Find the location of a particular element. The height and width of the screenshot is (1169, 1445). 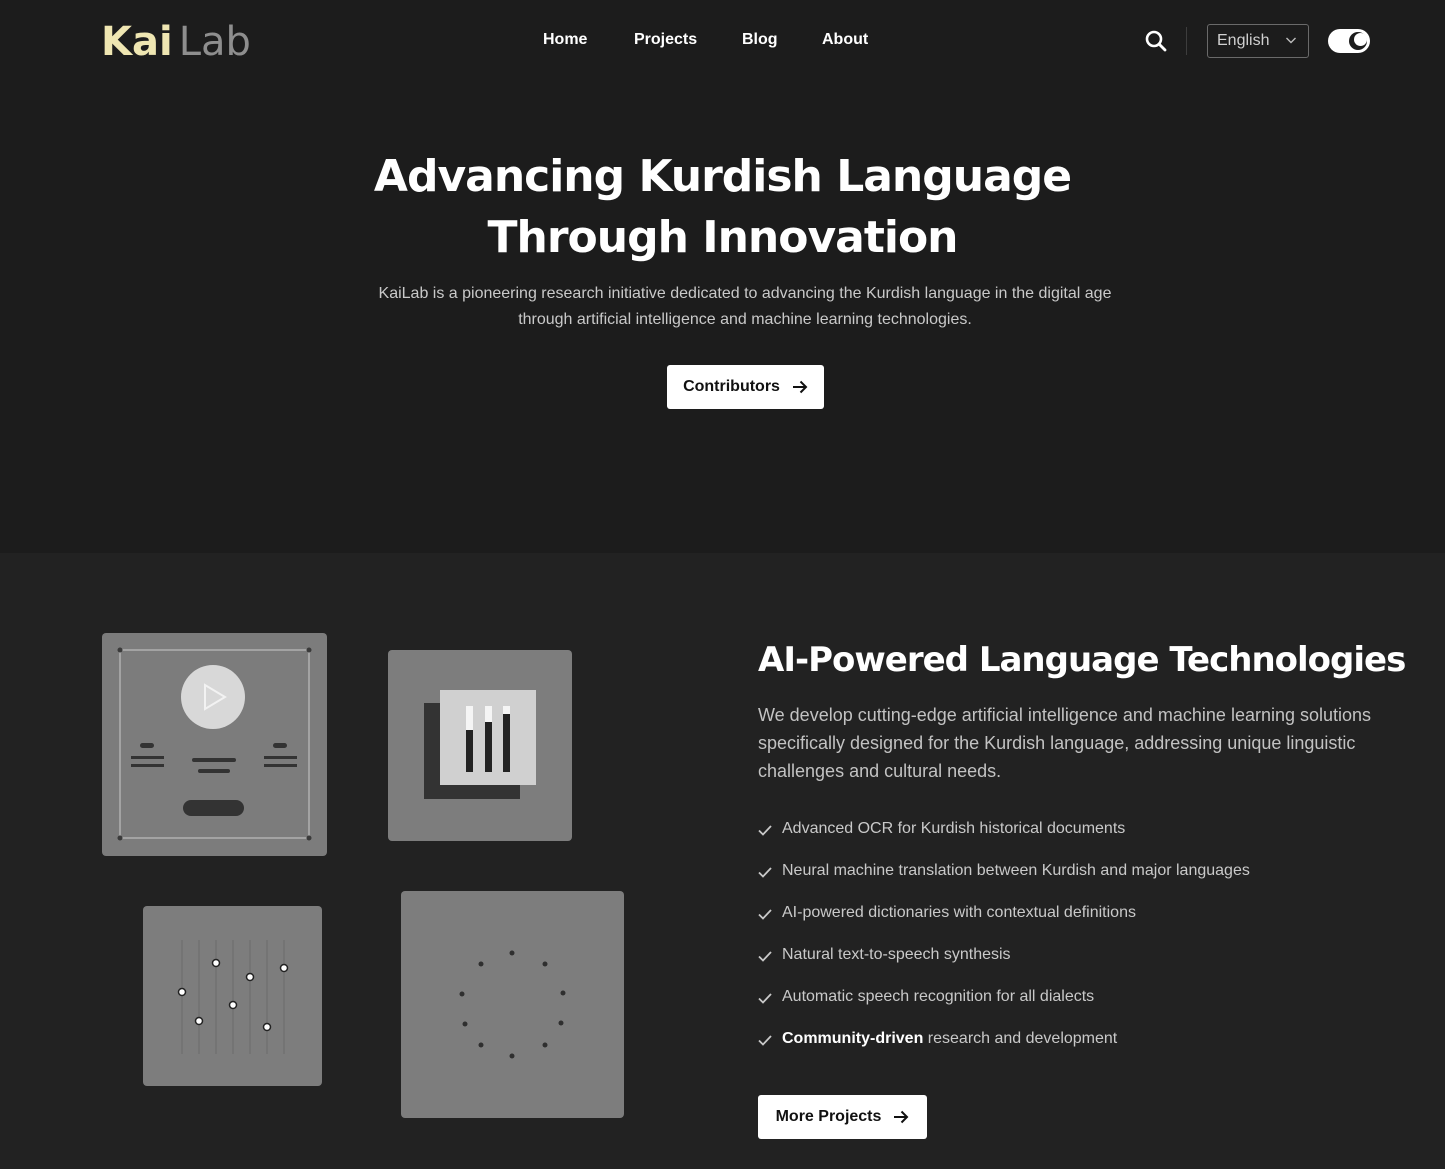

contributors-button: Contributors is located at coordinates (745, 387).